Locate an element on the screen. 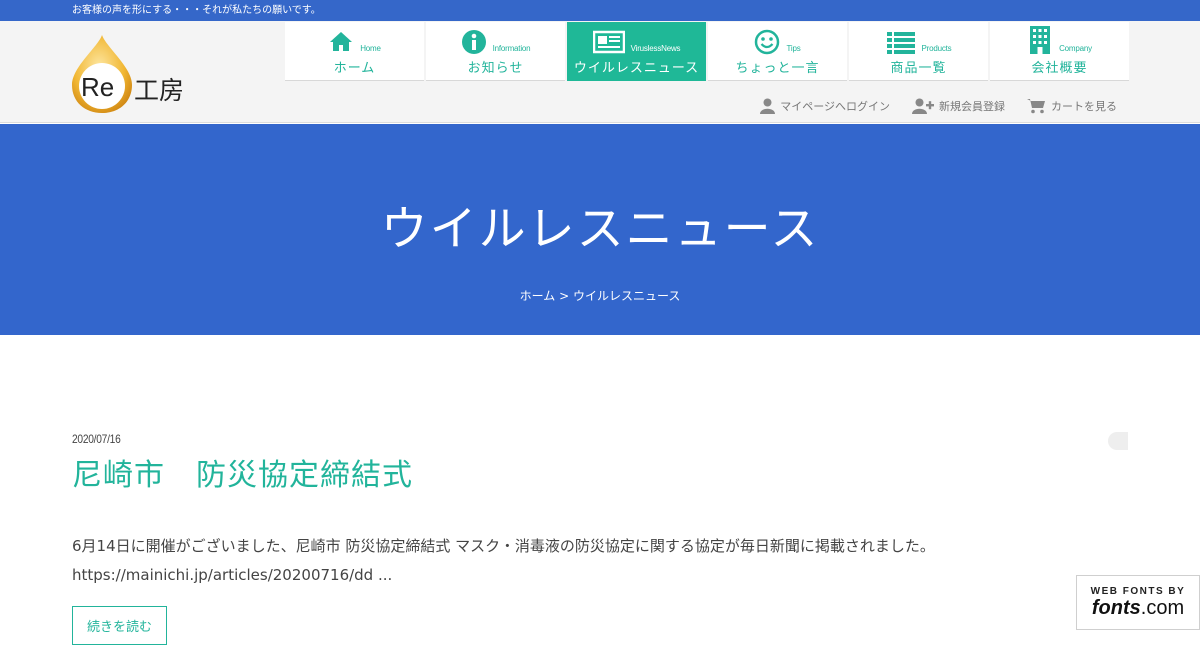 The width and height of the screenshot is (1200, 645). svg-text: 工房 is located at coordinates (159, 90).